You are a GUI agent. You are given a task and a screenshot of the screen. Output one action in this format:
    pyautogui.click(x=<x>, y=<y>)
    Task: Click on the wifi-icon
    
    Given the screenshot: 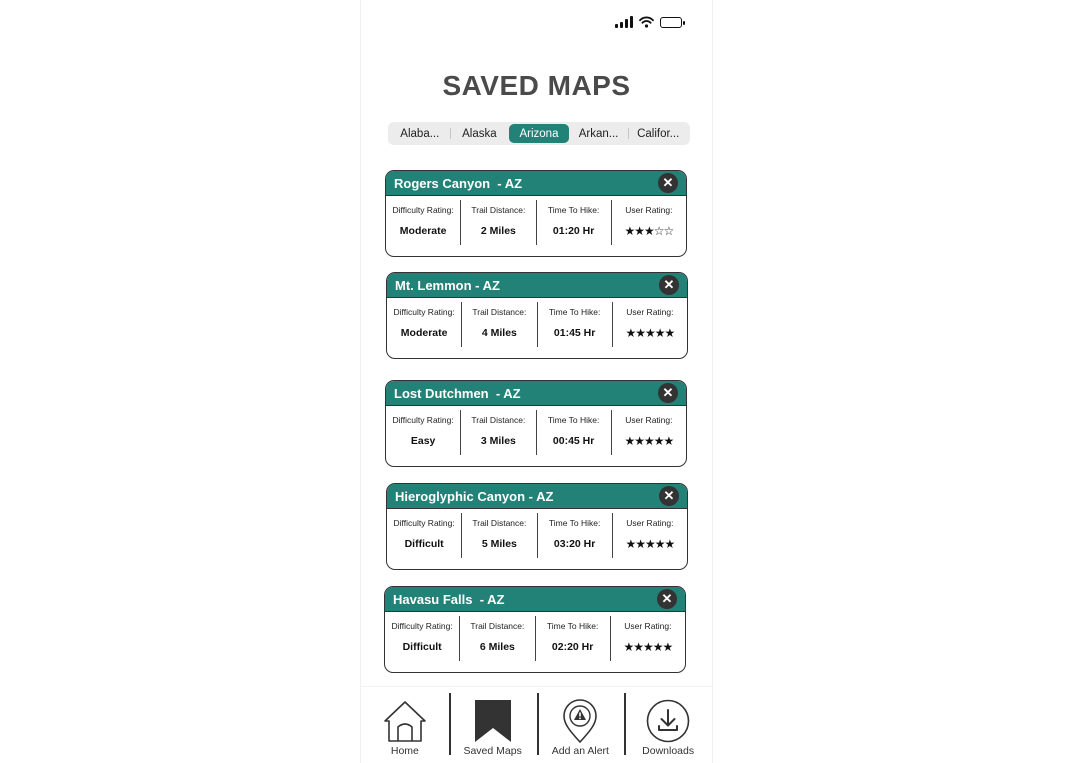 What is the action you would take?
    pyautogui.click(x=646, y=22)
    